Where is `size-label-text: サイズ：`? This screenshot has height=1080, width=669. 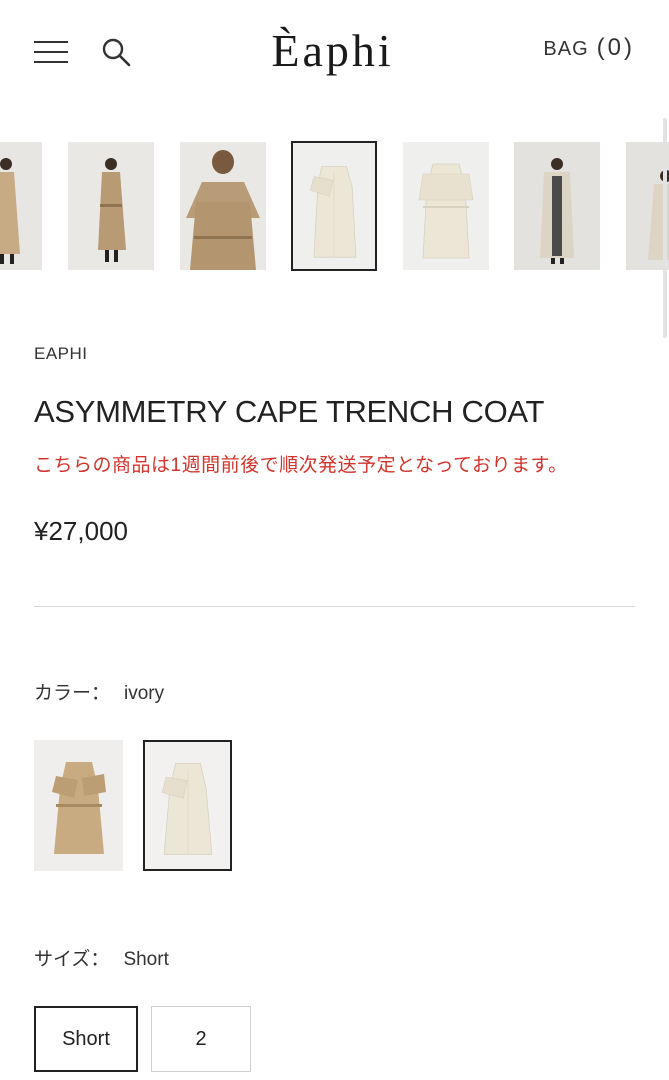
size-label-text: サイズ： is located at coordinates (72, 959).